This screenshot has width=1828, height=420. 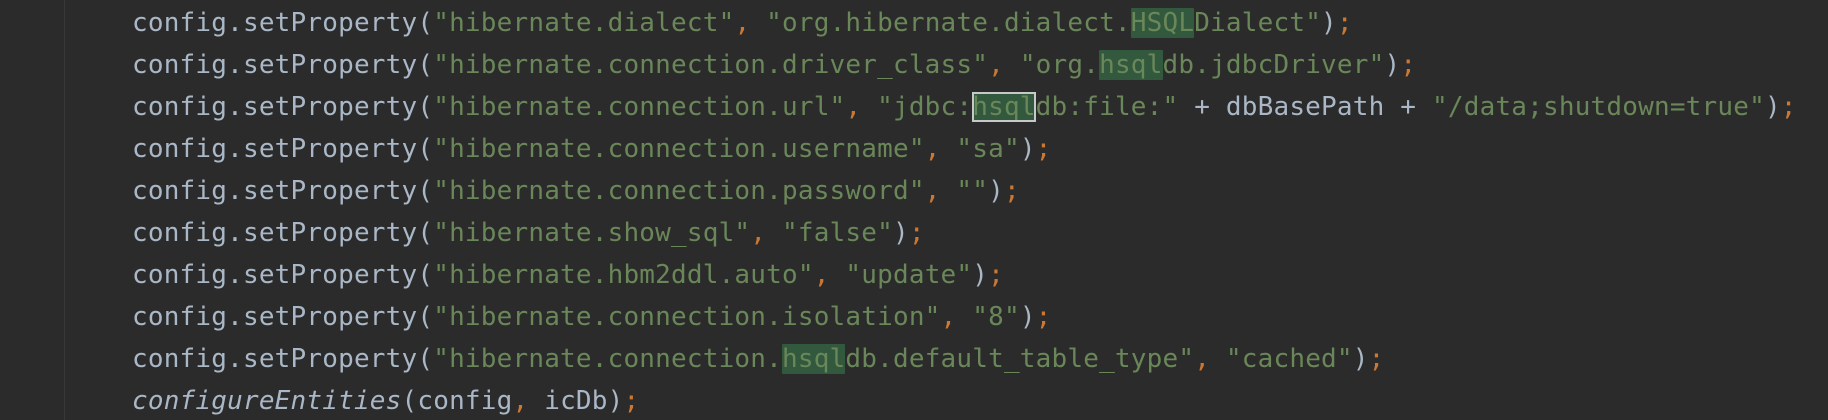 I want to click on string-literal: db.default_table_type", so click(x=1020, y=359).